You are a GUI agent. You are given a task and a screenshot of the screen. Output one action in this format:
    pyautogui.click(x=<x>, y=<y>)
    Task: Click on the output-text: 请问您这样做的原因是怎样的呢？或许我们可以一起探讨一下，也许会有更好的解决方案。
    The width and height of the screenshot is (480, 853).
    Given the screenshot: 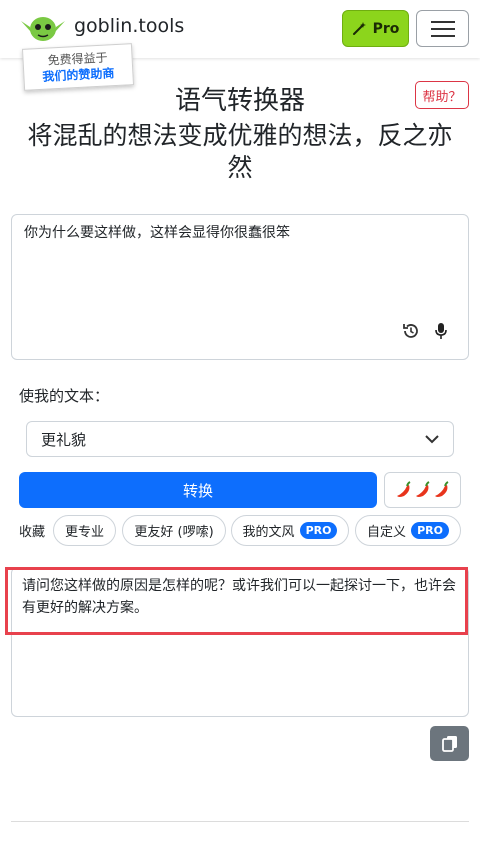 What is the action you would take?
    pyautogui.click(x=239, y=597)
    